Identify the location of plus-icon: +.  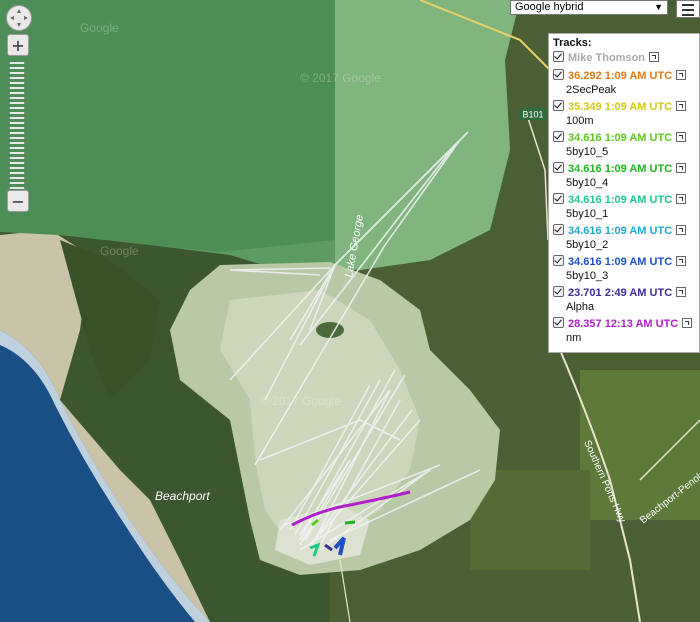
(18, 45).